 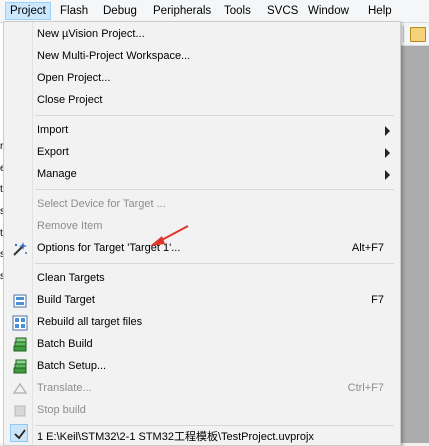 What do you see at coordinates (53, 152) in the screenshot?
I see `menu-item-label: Export` at bounding box center [53, 152].